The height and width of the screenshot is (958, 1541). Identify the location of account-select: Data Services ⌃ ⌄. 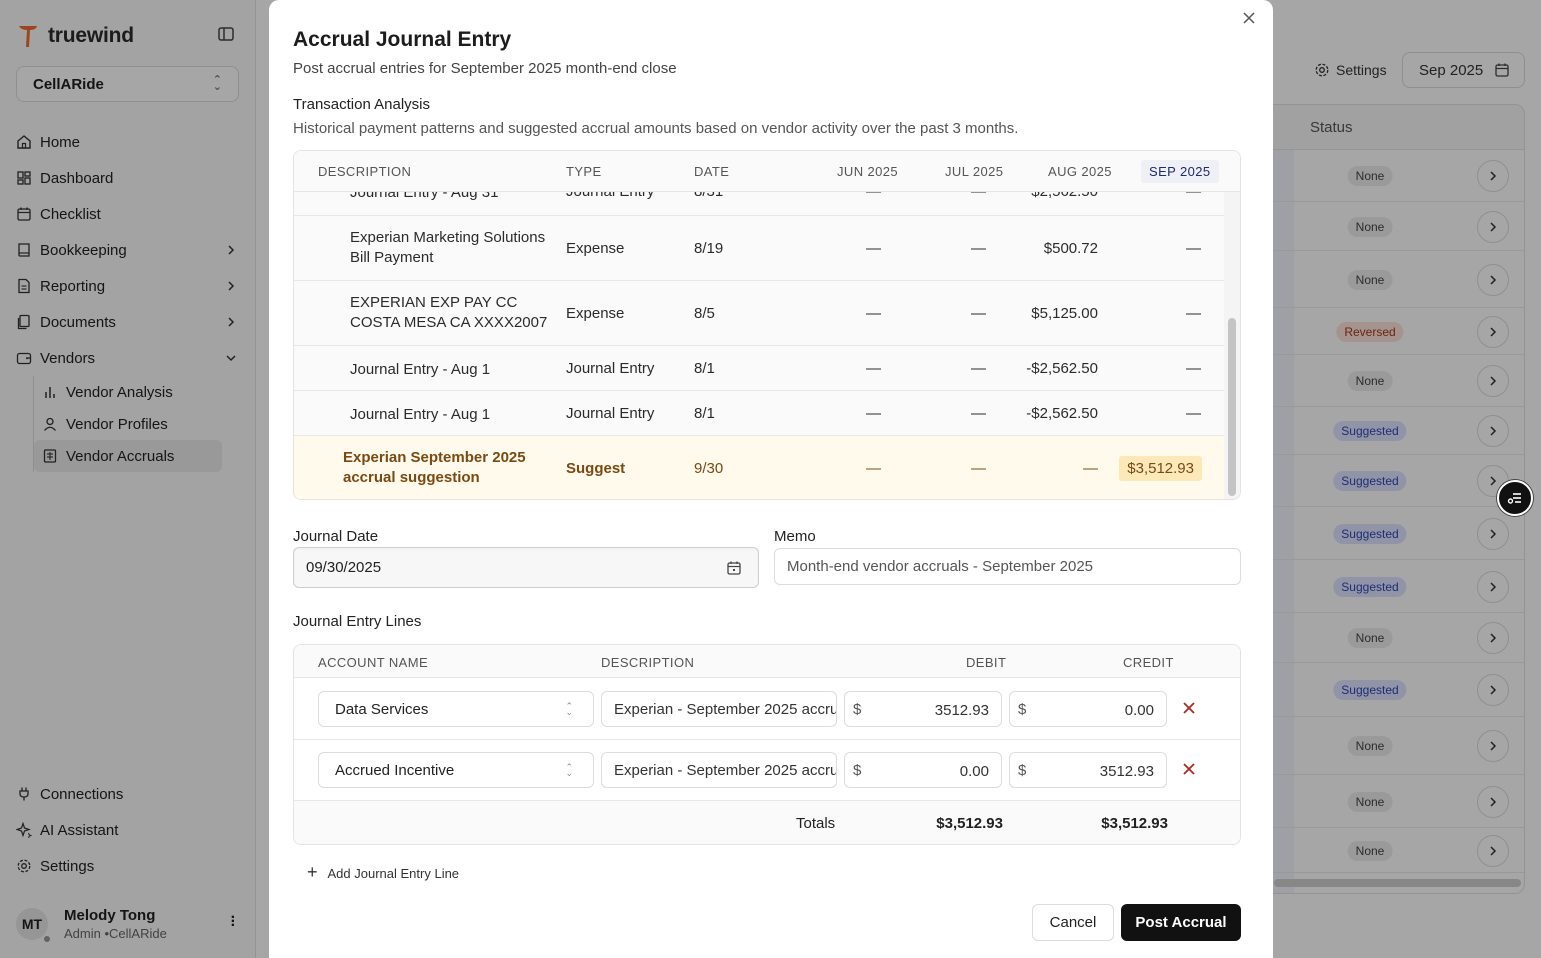
(456, 709).